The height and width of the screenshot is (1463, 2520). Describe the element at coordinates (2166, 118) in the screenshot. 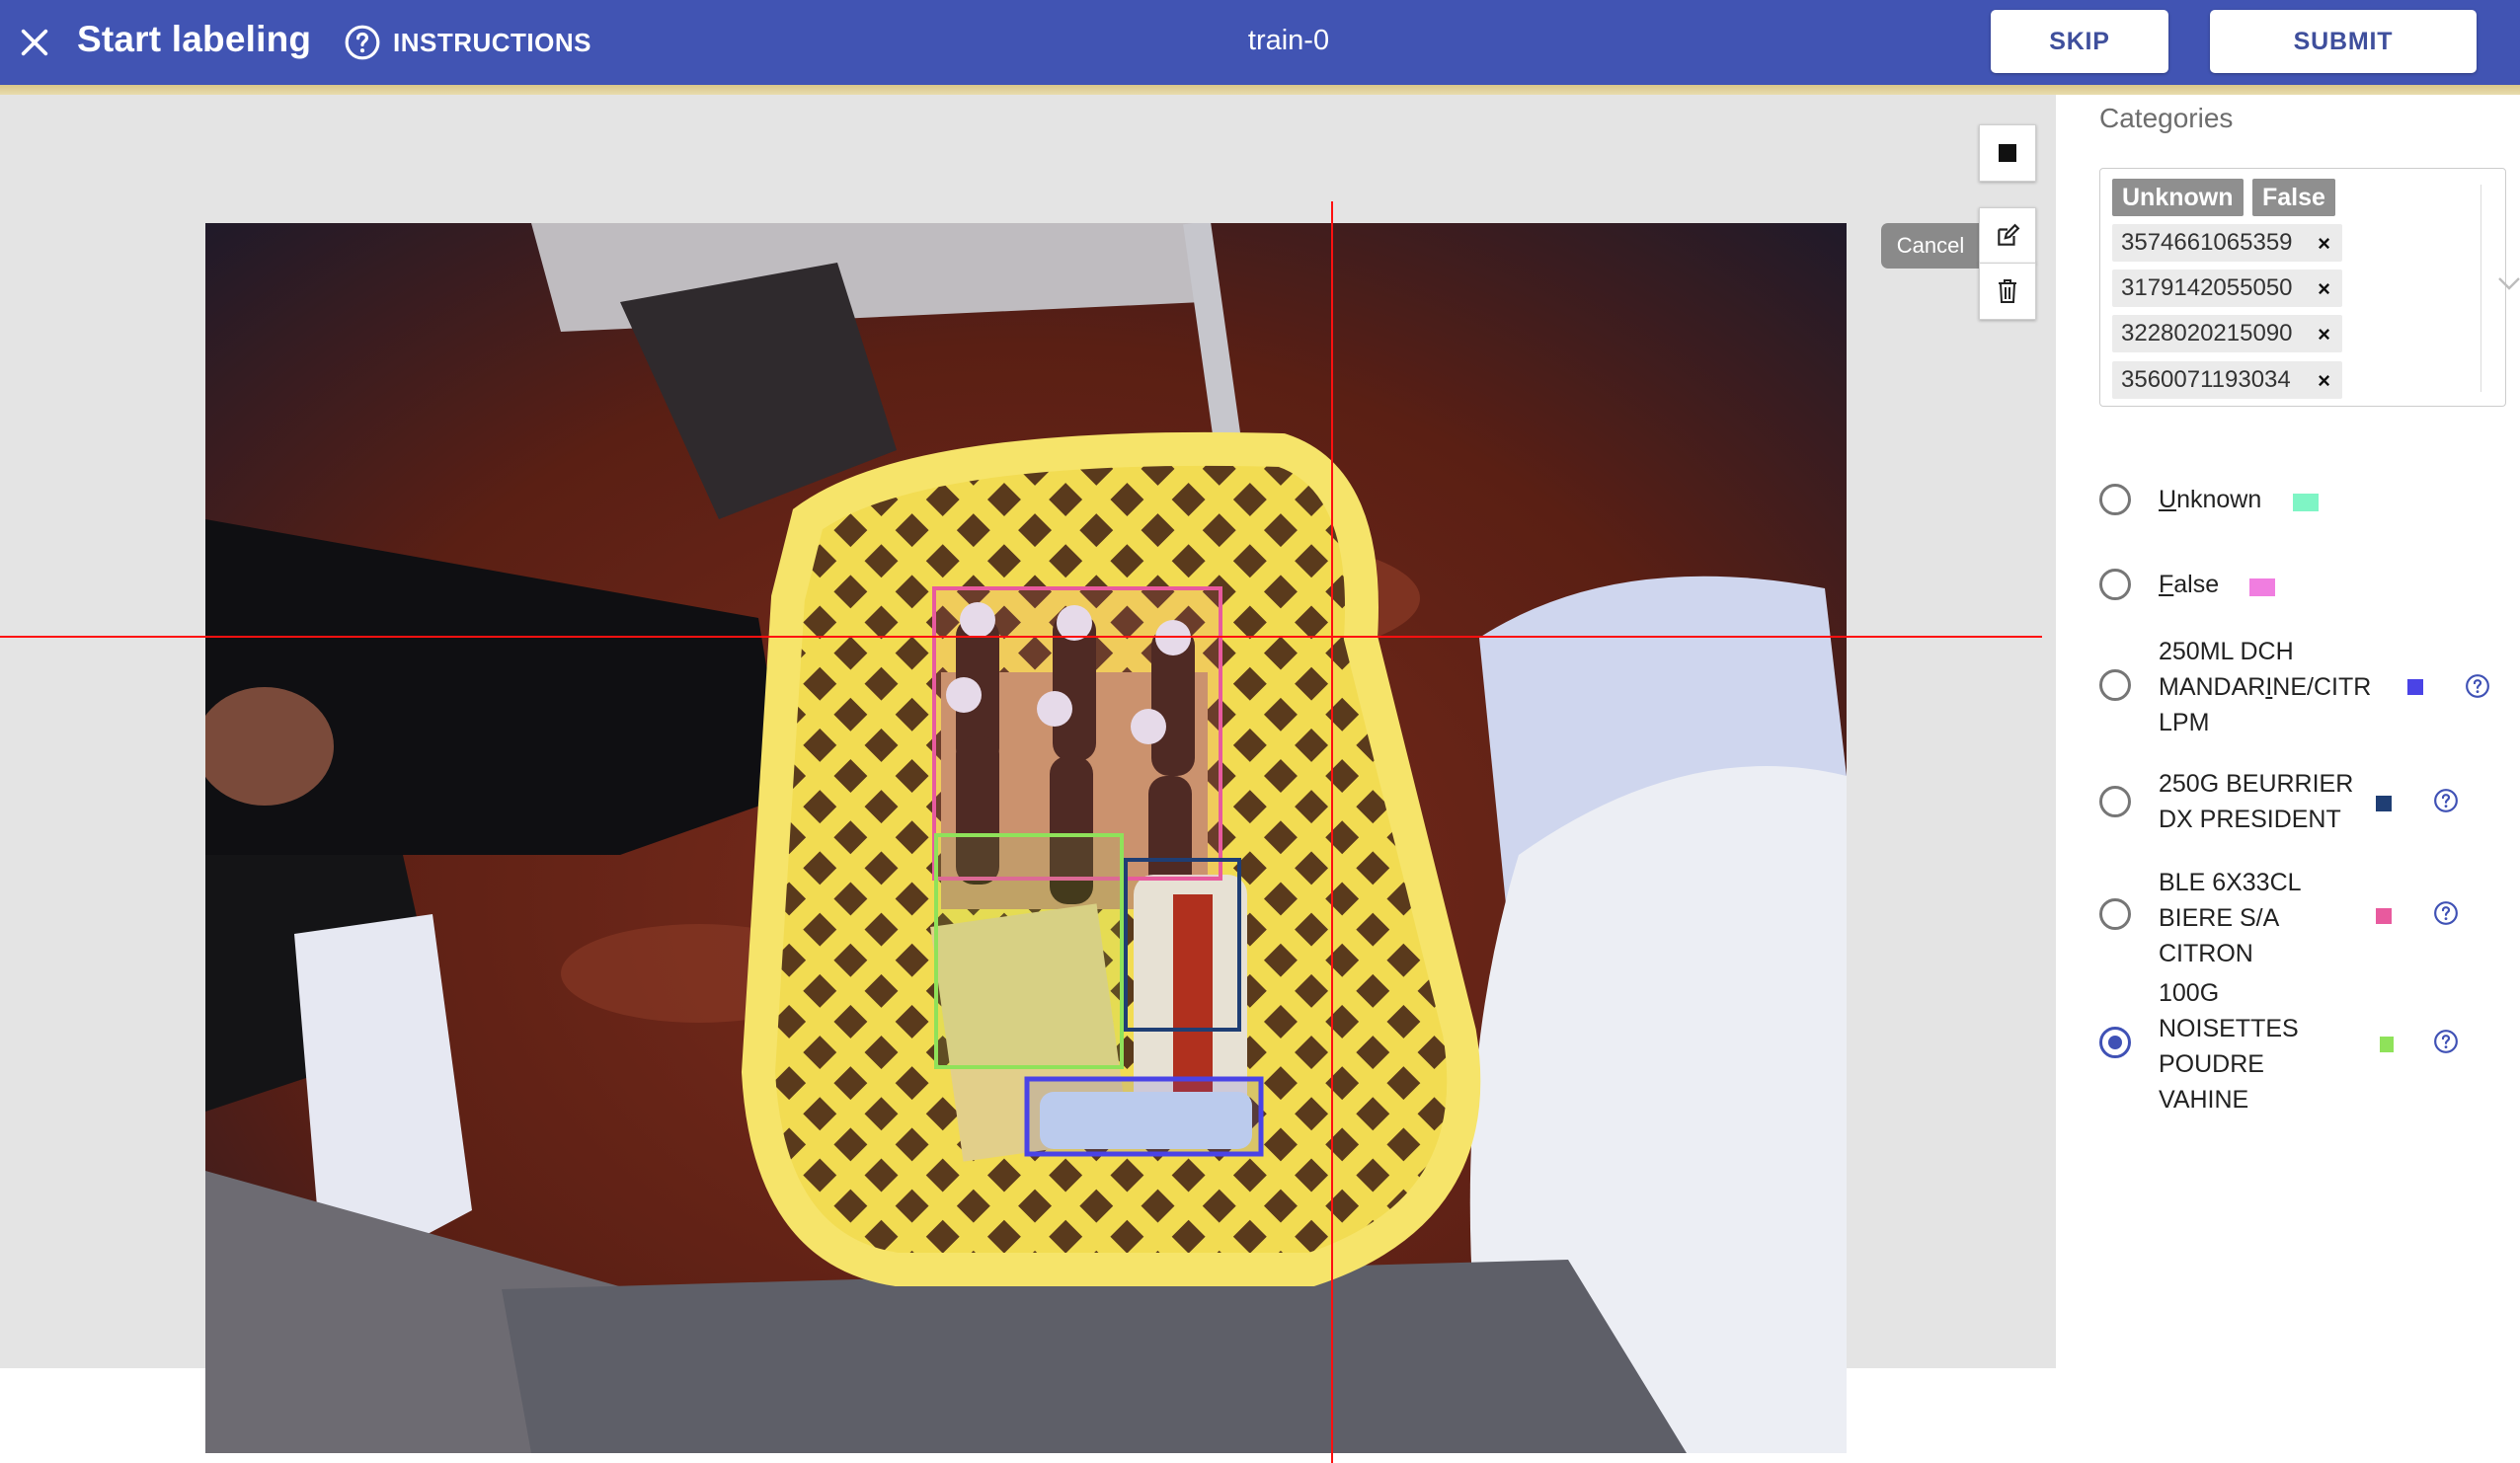

I see `categories-label: Categories` at that location.